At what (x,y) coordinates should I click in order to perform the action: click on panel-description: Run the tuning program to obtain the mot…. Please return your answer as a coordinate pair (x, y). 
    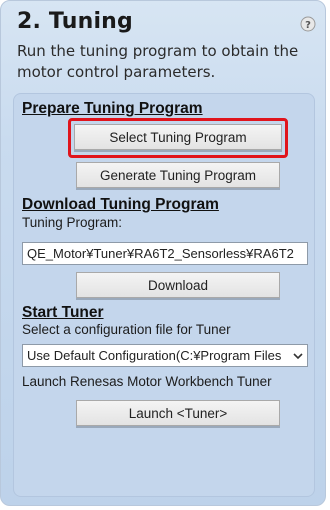
    Looking at the image, I should click on (158, 61).